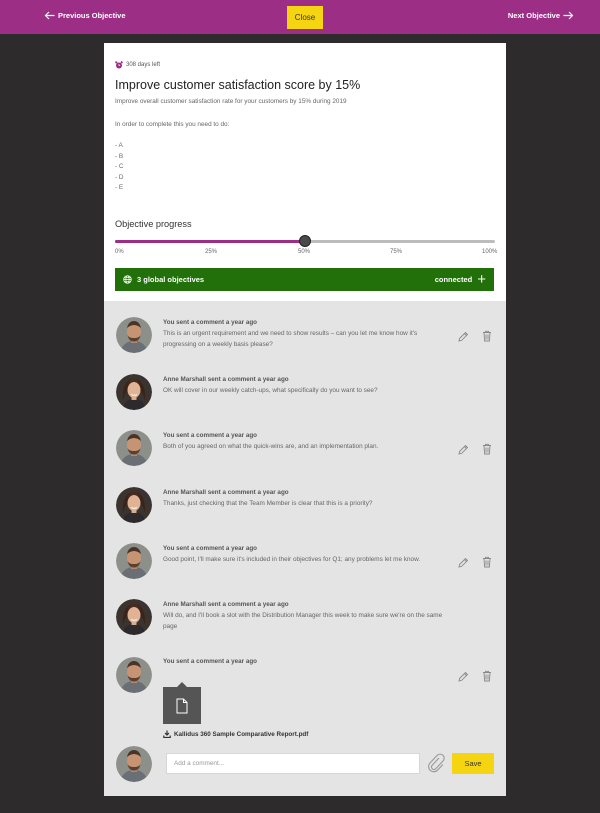 The height and width of the screenshot is (813, 600). What do you see at coordinates (119, 187) in the screenshot?
I see `task-item: - E` at bounding box center [119, 187].